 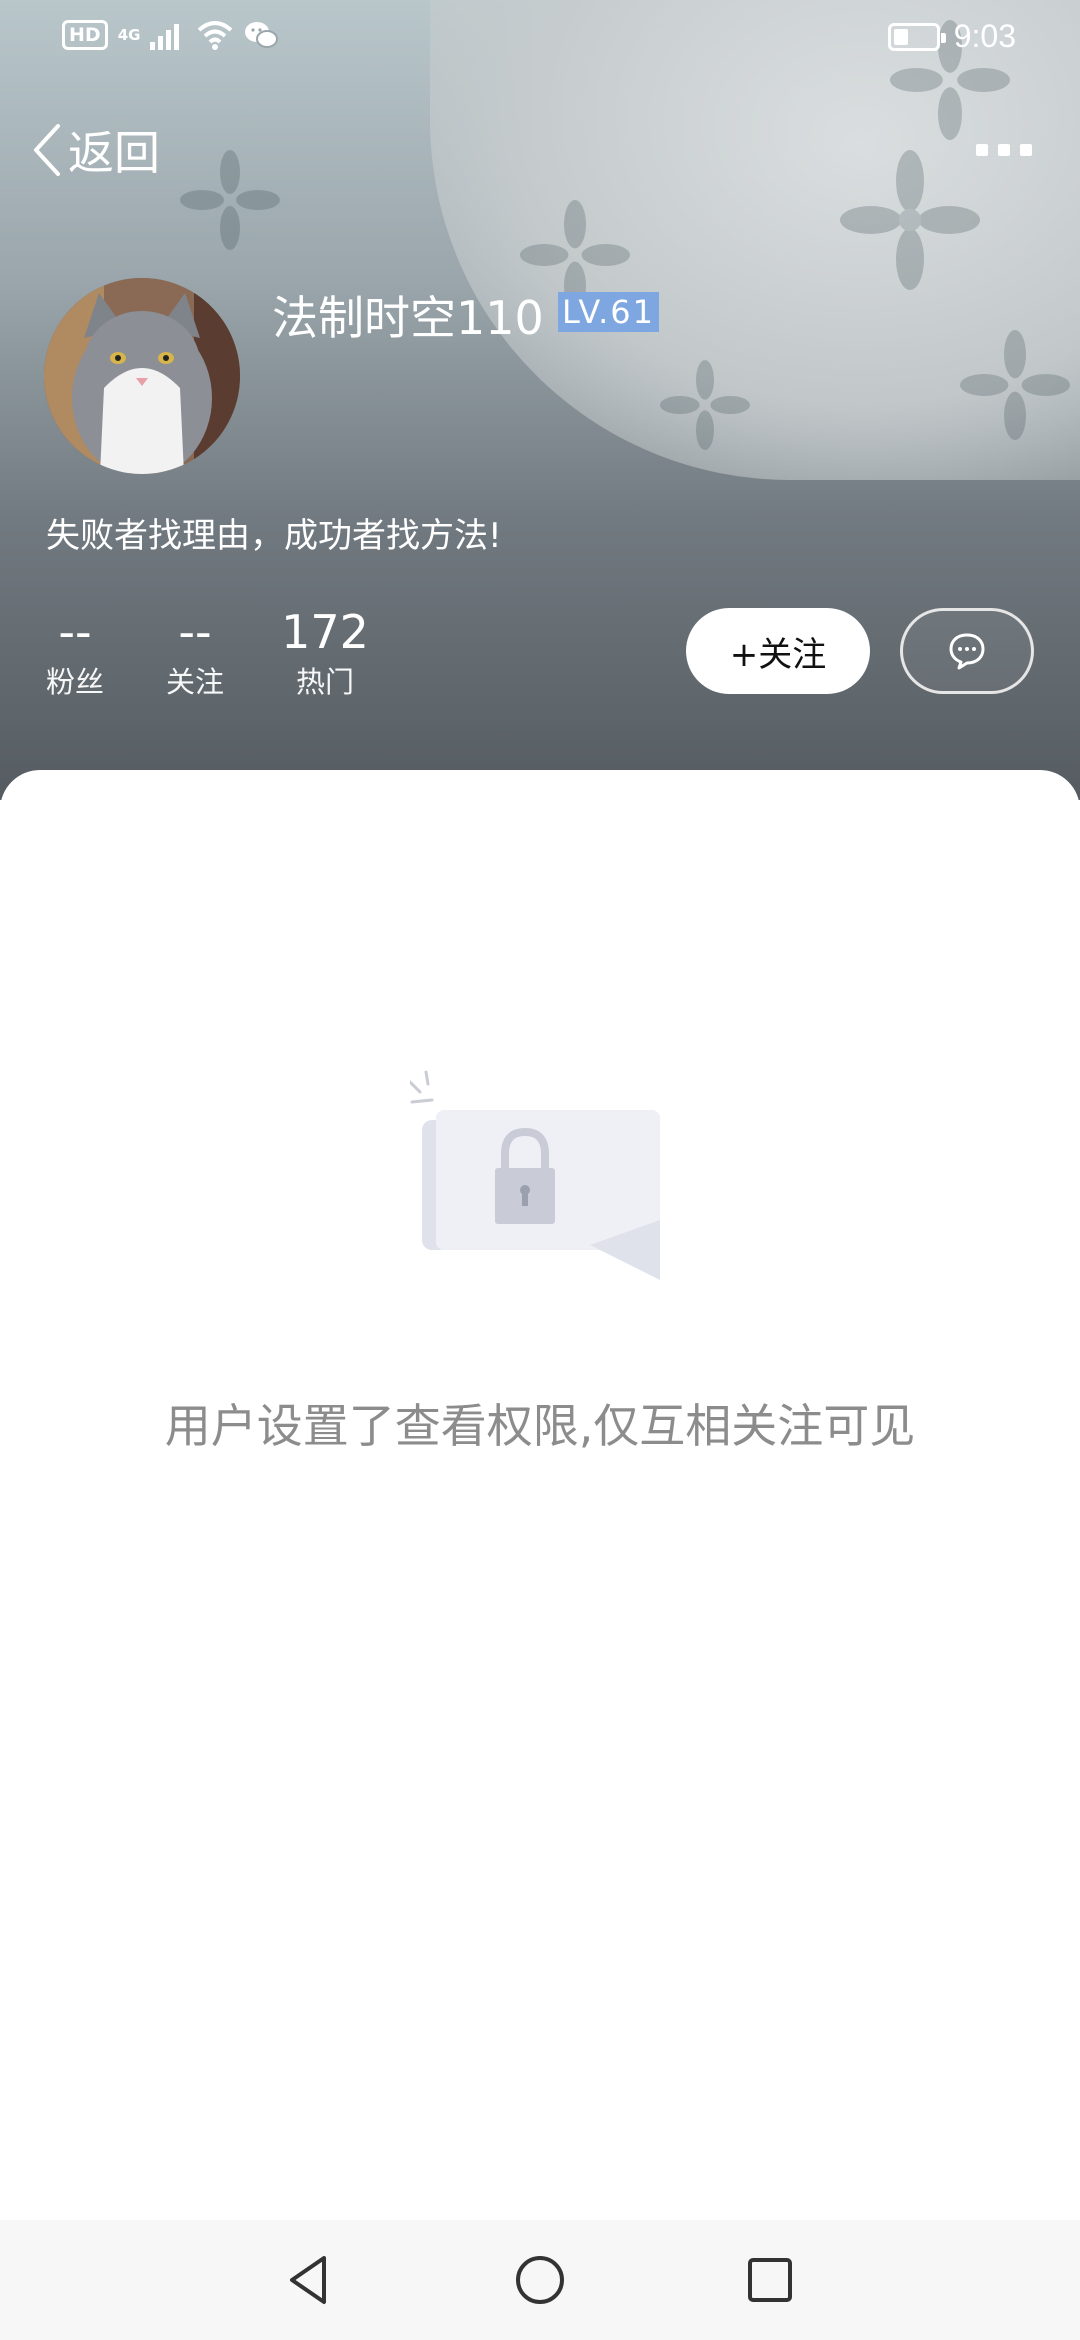 I want to click on triangle-back-icon, so click(x=310, y=2280).